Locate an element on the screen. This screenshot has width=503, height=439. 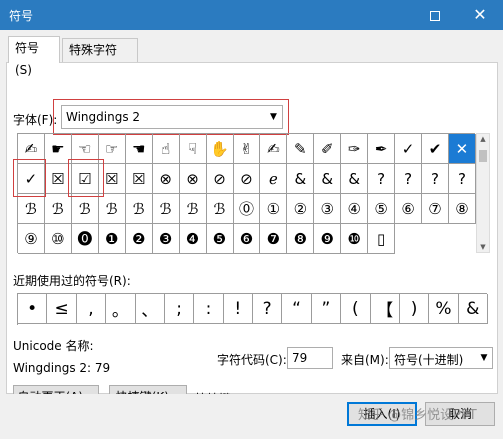
symbol-cell: ⓿ is located at coordinates (85, 239).